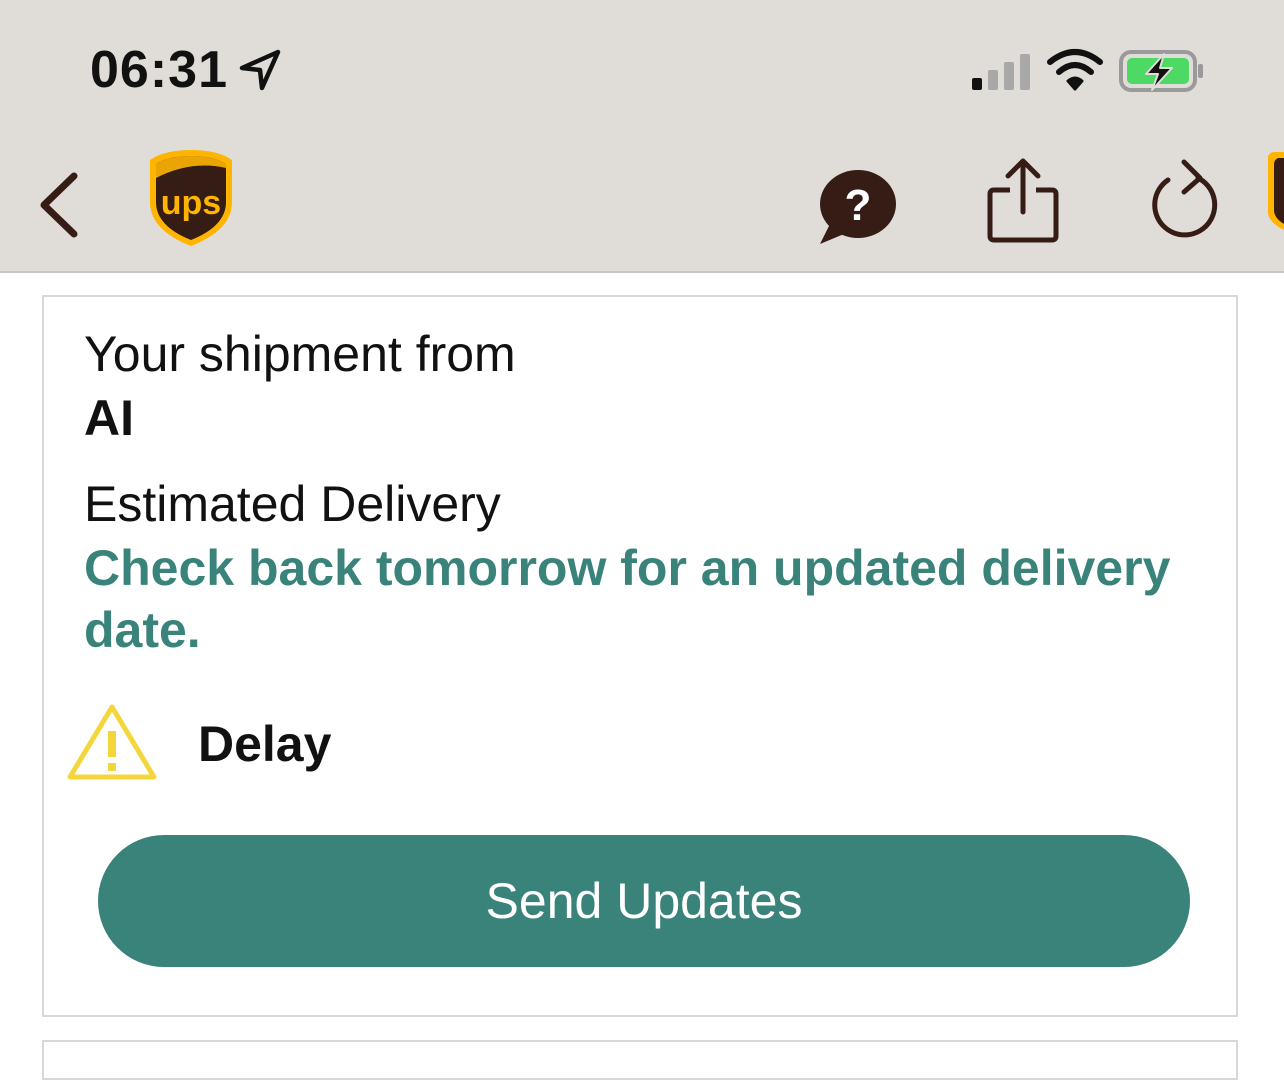 The width and height of the screenshot is (1284, 1080). I want to click on shipment-sender: AI, so click(109, 418).